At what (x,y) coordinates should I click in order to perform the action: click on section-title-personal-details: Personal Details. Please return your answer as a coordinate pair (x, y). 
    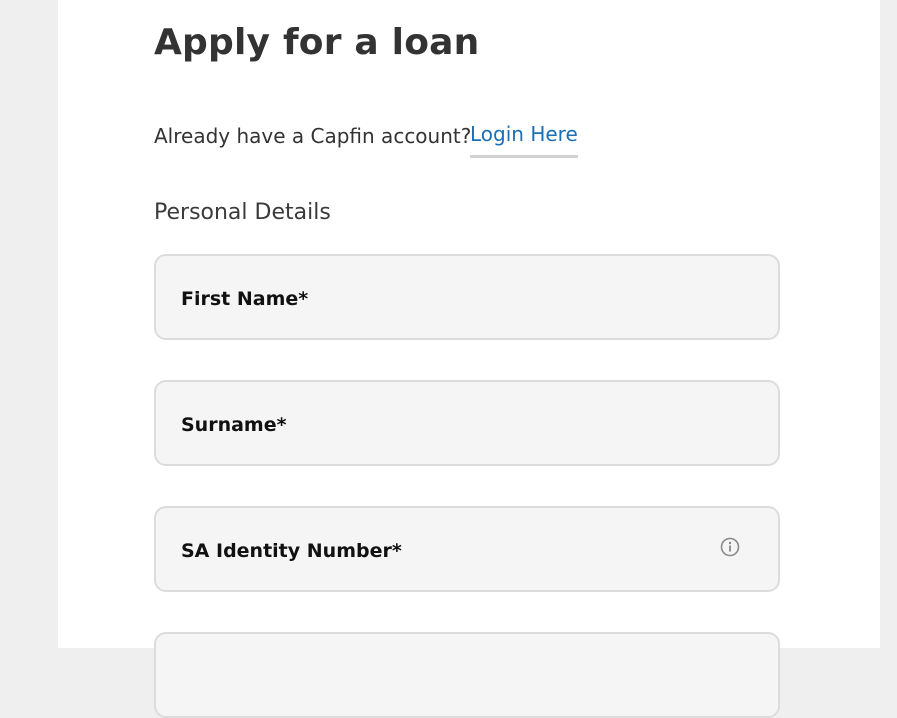
    Looking at the image, I should click on (242, 212).